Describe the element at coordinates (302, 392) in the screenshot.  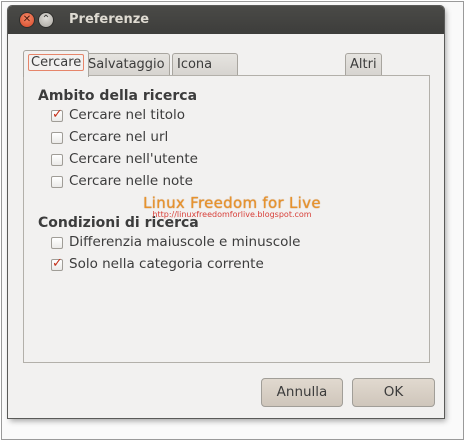
I see `cancel-button: Annulla` at that location.